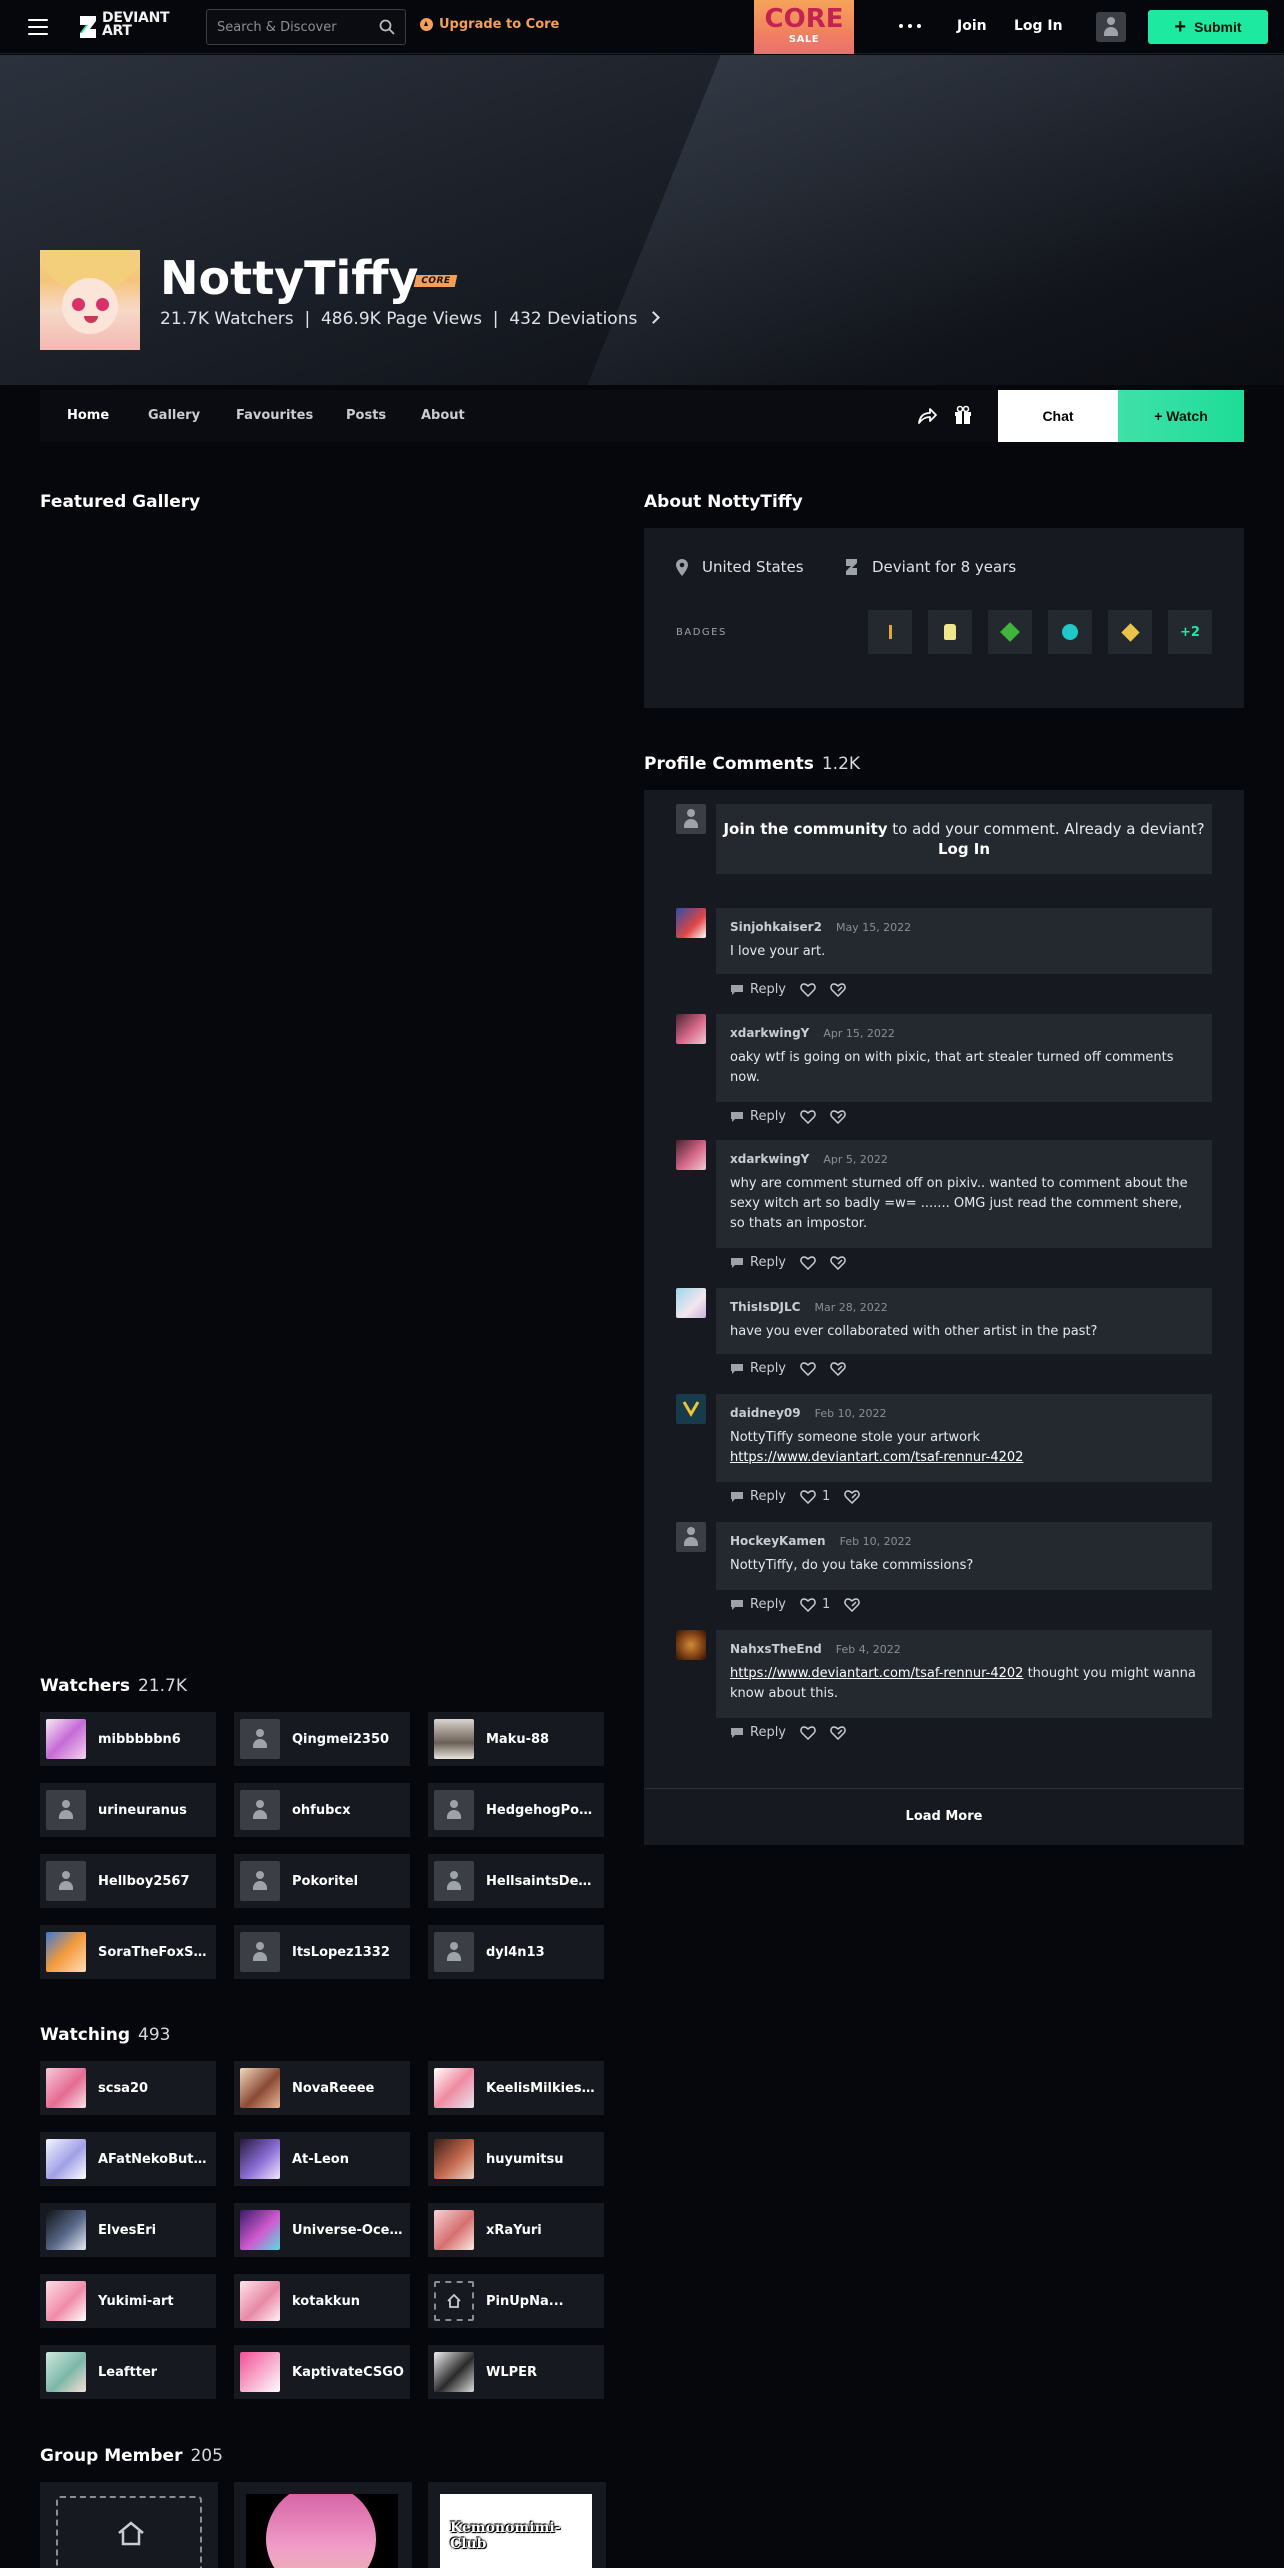 Image resolution: width=1284 pixels, height=2568 pixels. What do you see at coordinates (972, 26) in the screenshot?
I see `join-link: Join` at bounding box center [972, 26].